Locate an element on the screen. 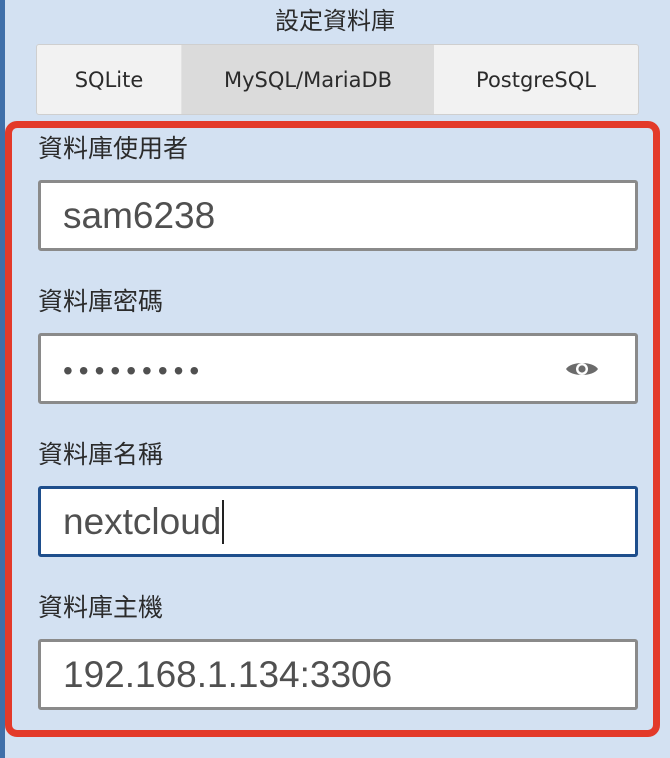 This screenshot has height=758, width=670. db-user-value: sam6238 is located at coordinates (139, 215).